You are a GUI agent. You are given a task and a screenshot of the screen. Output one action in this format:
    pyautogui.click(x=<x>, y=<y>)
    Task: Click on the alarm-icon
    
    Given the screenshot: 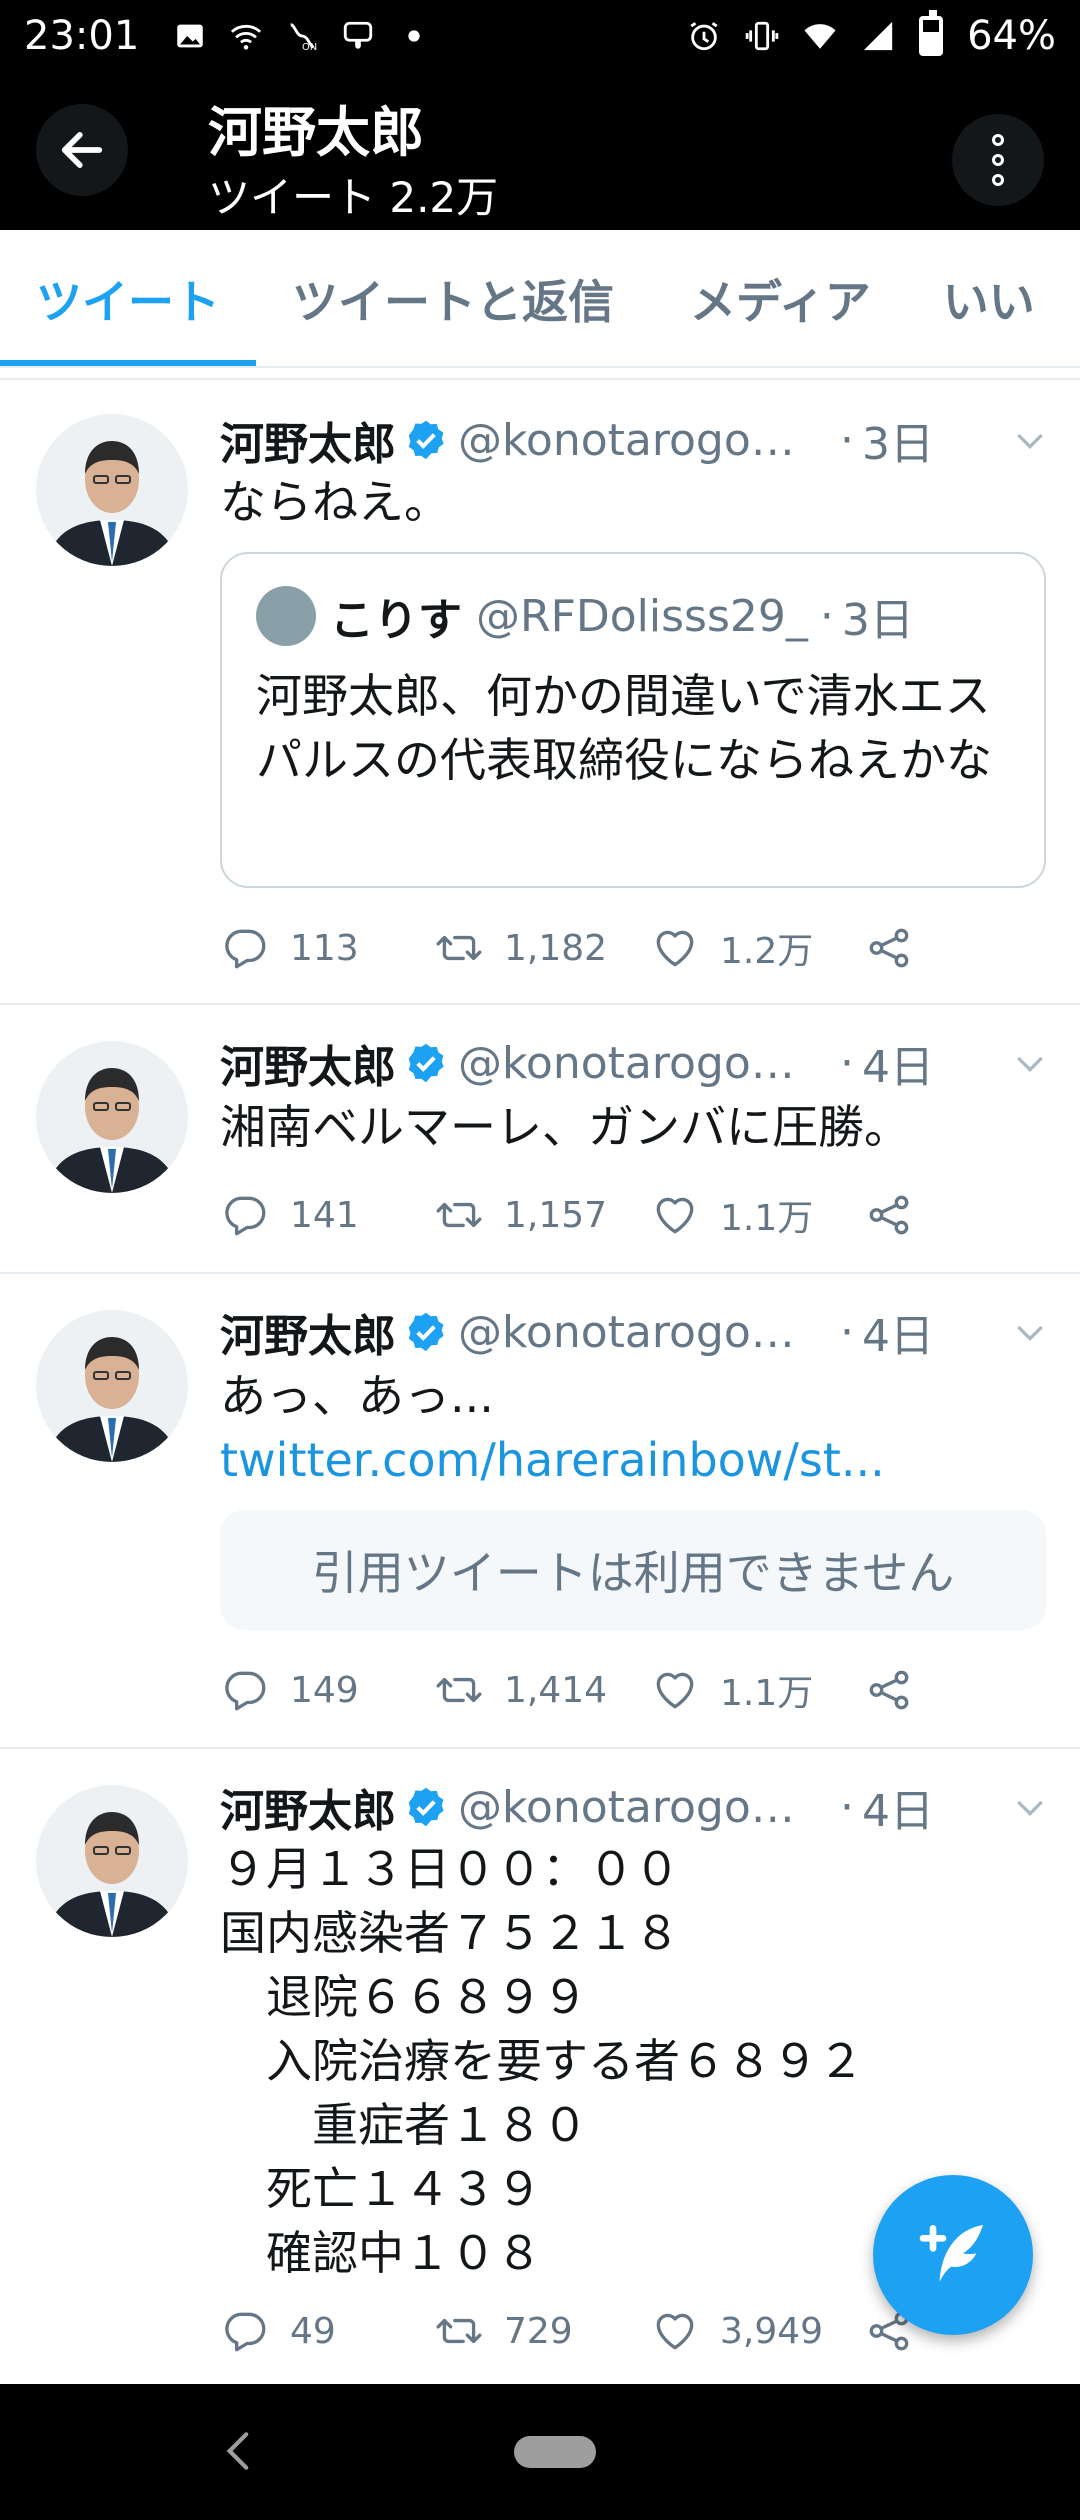 What is the action you would take?
    pyautogui.click(x=704, y=36)
    